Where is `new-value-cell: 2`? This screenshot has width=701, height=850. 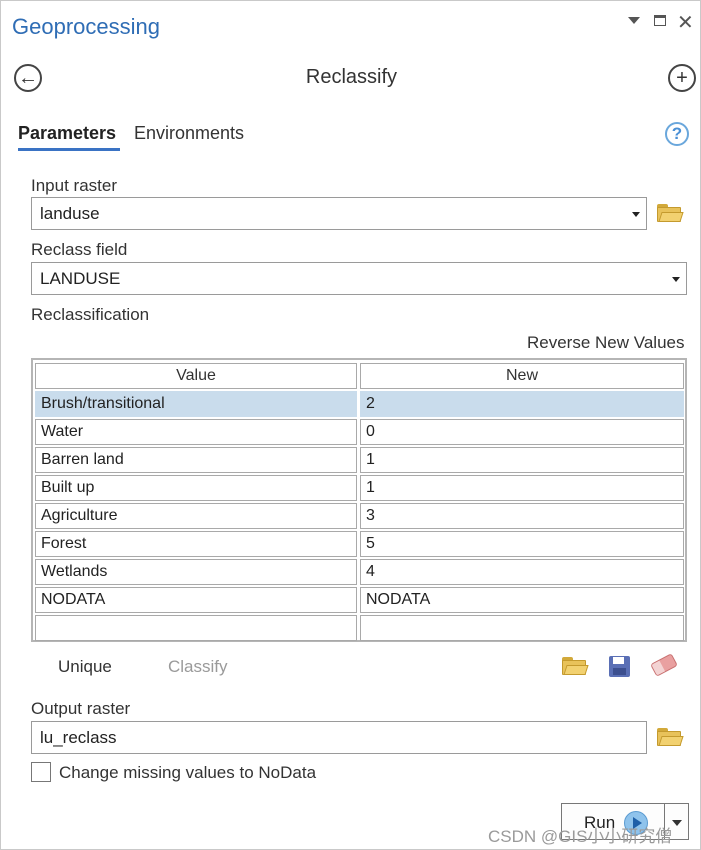
new-value-cell: 2 is located at coordinates (522, 404).